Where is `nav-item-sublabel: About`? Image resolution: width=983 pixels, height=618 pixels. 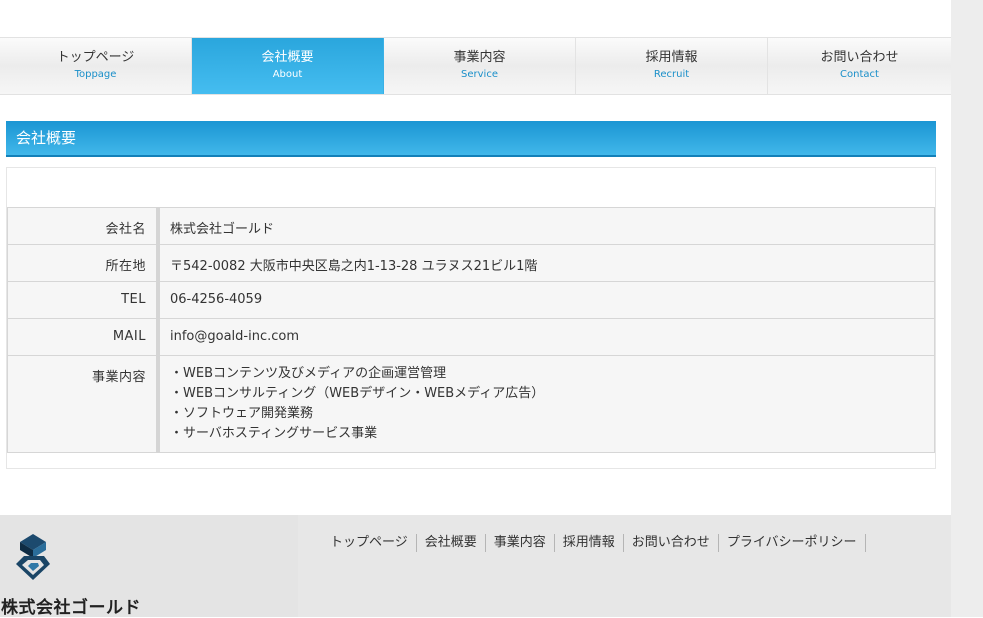 nav-item-sublabel: About is located at coordinates (287, 74).